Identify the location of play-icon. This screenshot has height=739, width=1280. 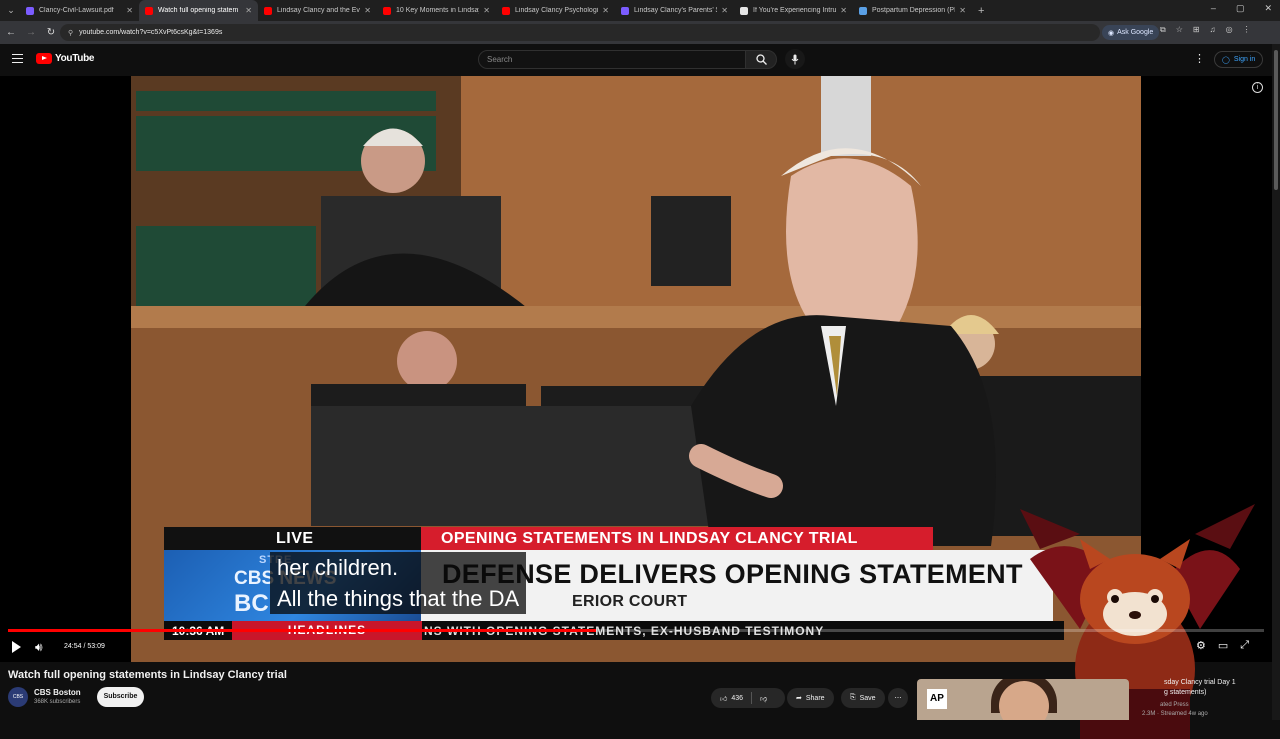
(16, 647).